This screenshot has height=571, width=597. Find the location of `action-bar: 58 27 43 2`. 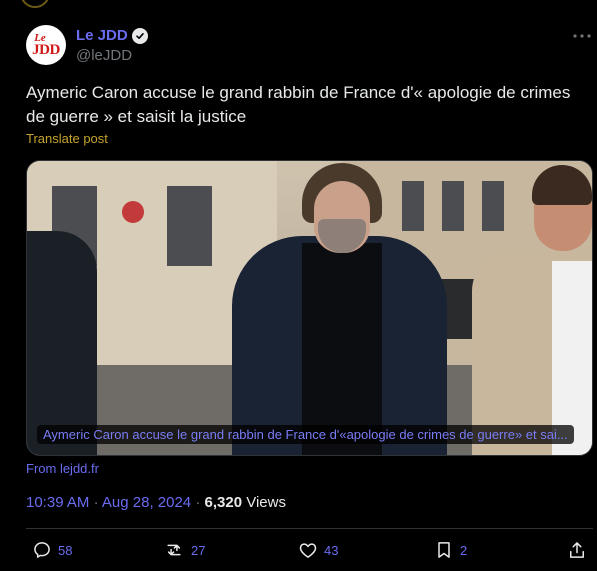

action-bar: 58 27 43 2 is located at coordinates (309, 552).